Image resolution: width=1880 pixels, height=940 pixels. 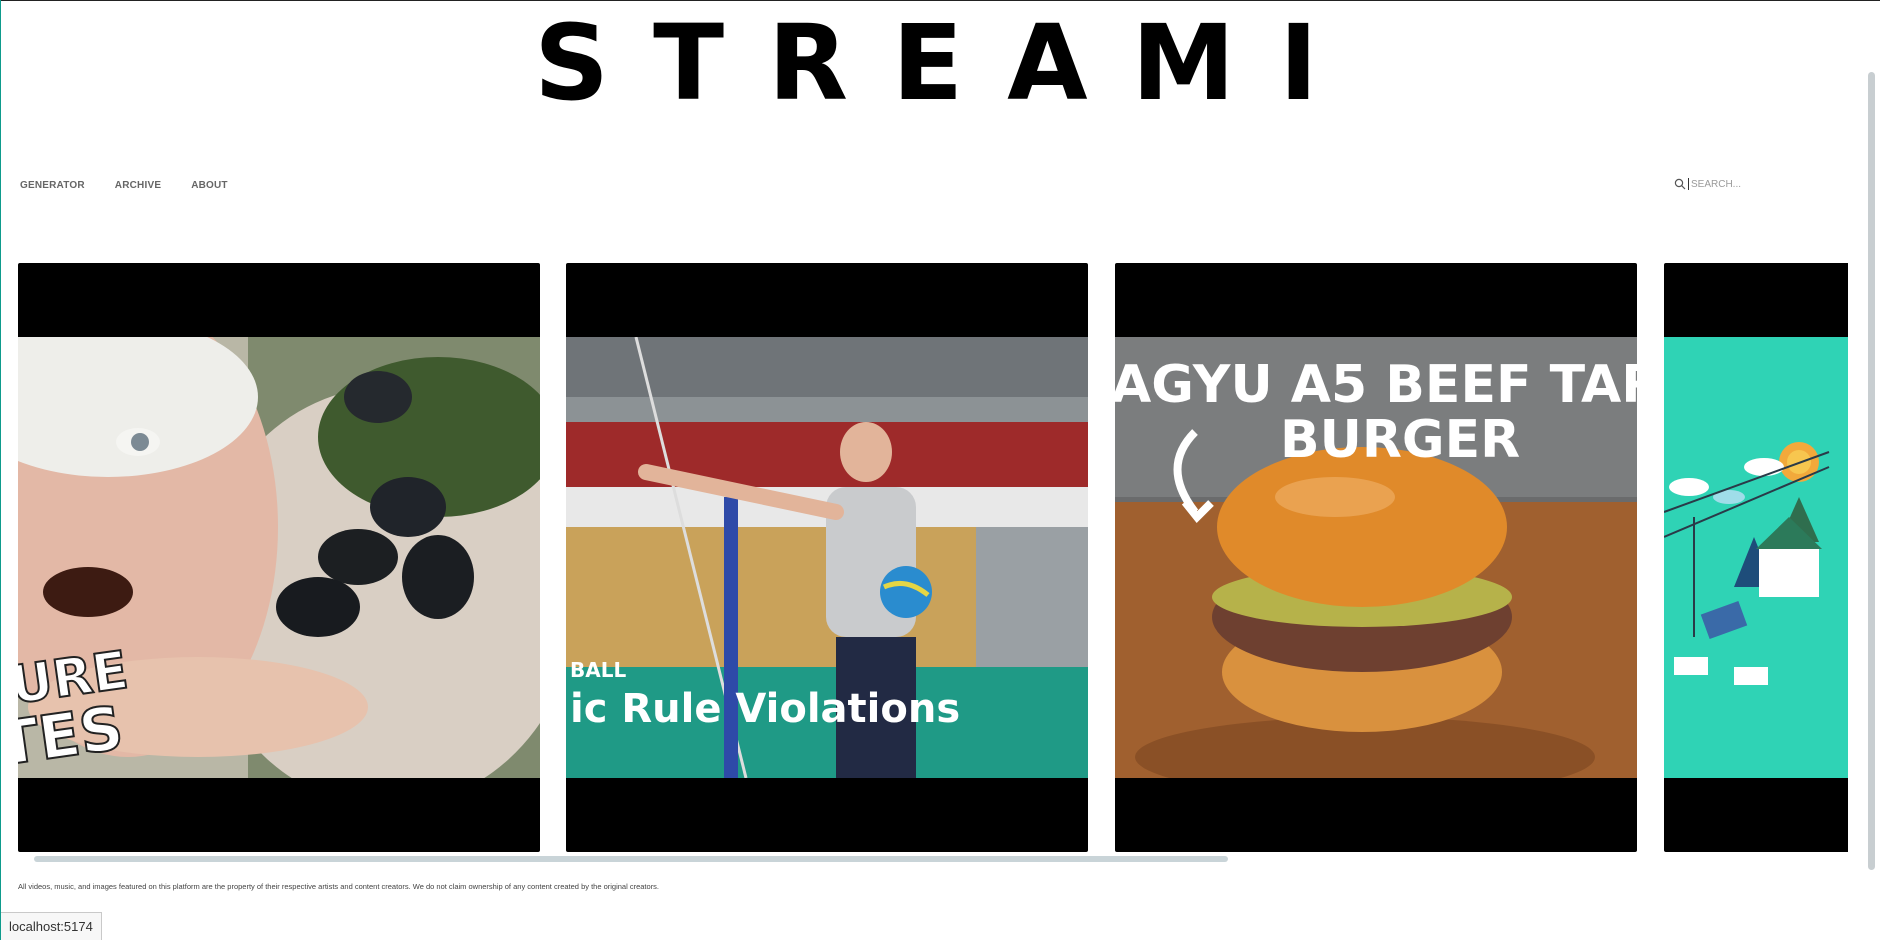 I want to click on search-box, so click(x=1726, y=184).